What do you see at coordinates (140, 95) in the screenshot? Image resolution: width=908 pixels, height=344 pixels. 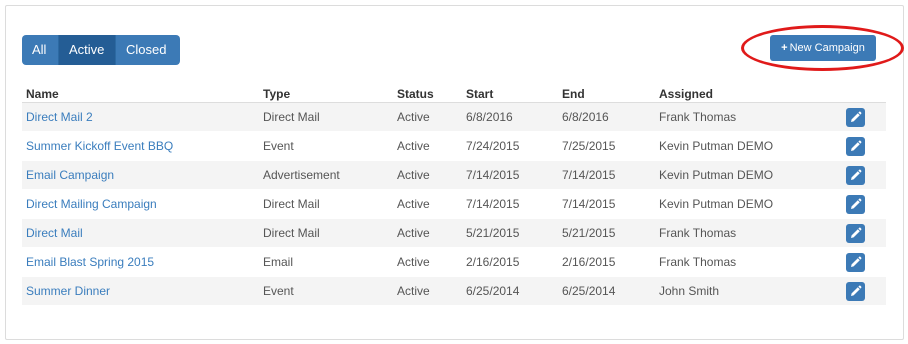 I see `column-header-name: Name` at bounding box center [140, 95].